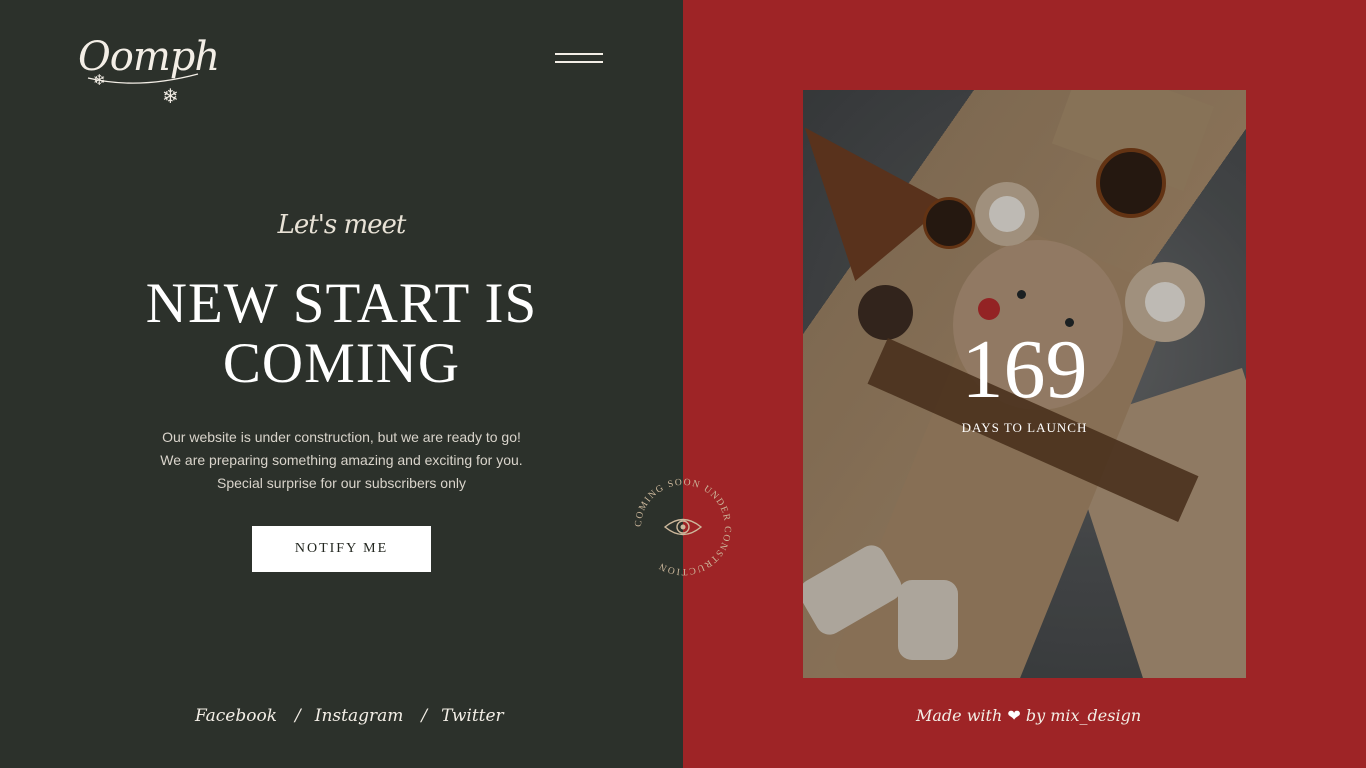 Image resolution: width=1366 pixels, height=768 pixels. I want to click on credit-prefix: Made with, so click(959, 715).